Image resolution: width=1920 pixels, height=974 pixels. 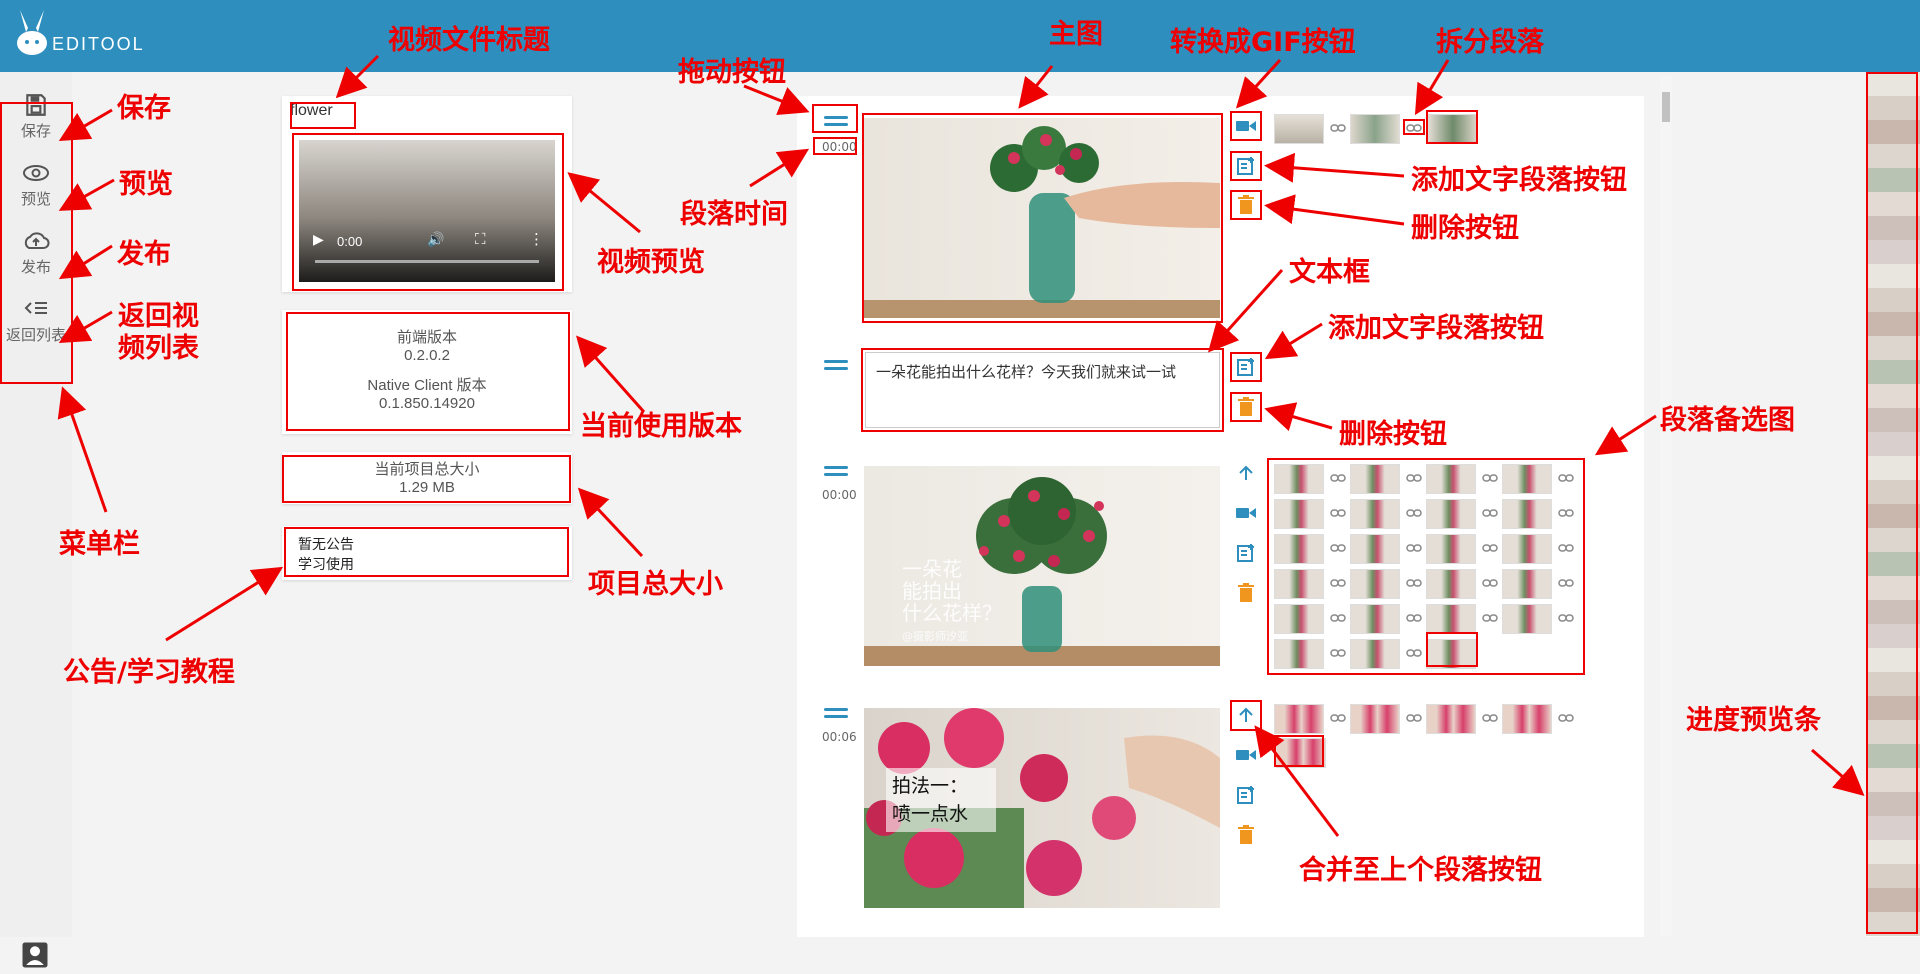 I want to click on user-icon, so click(x=35, y=955).